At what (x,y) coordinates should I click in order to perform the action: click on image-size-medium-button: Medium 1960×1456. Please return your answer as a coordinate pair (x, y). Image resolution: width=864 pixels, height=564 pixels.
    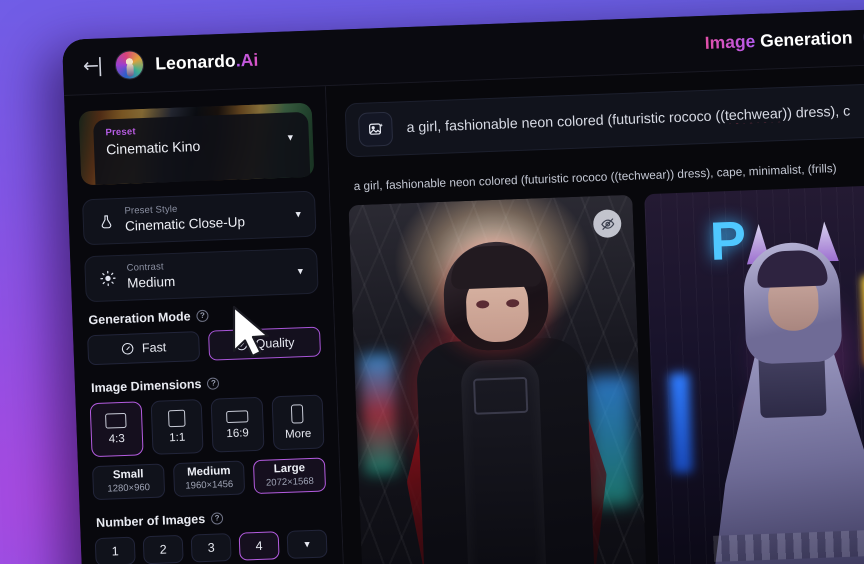
    Looking at the image, I should click on (209, 479).